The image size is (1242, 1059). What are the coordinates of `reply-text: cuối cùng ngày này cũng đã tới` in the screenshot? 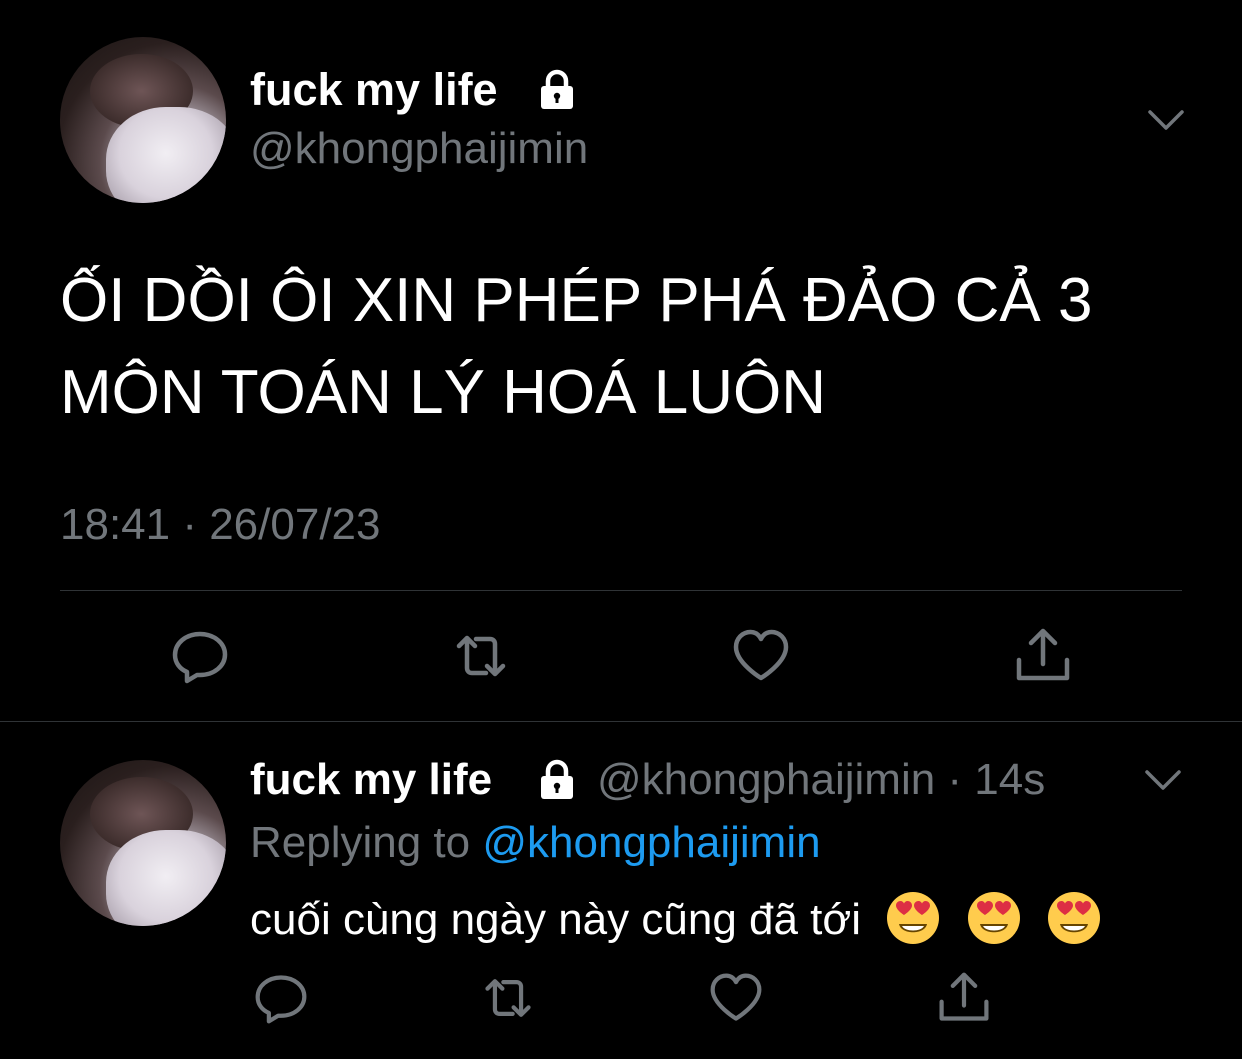 It's located at (676, 918).